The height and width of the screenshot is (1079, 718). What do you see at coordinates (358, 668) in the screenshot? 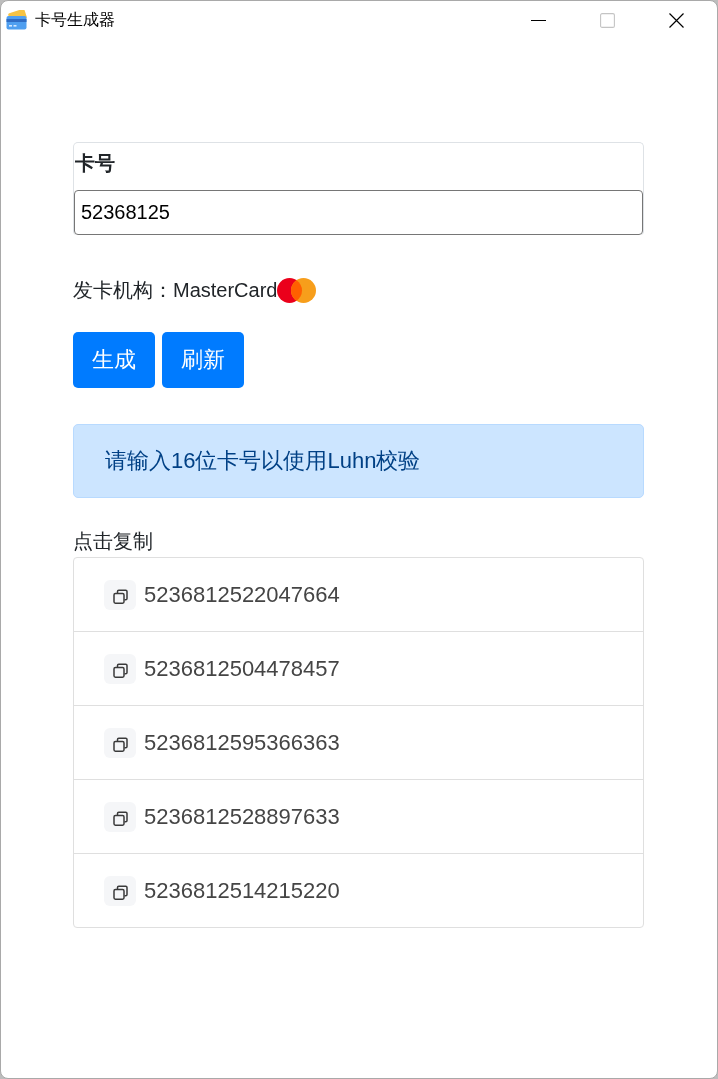
I see `card-number-item: 5236812504478457` at bounding box center [358, 668].